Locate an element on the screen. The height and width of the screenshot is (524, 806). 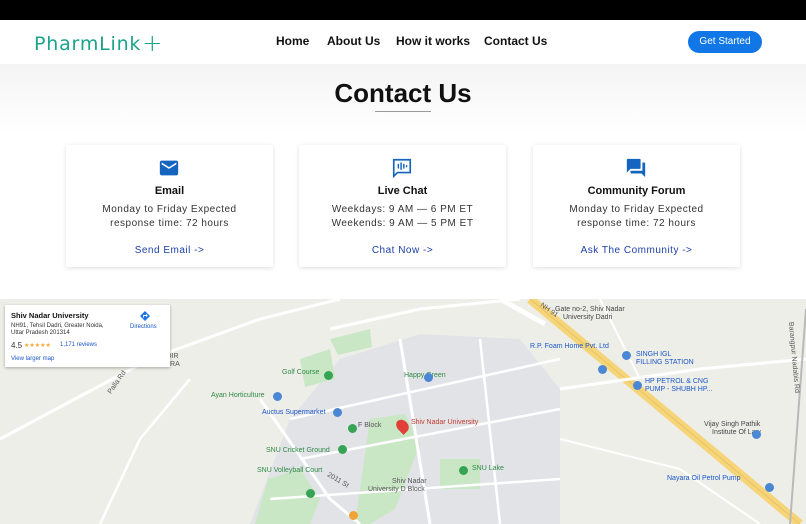
map-label: FILLING STATION is located at coordinates (665, 362).